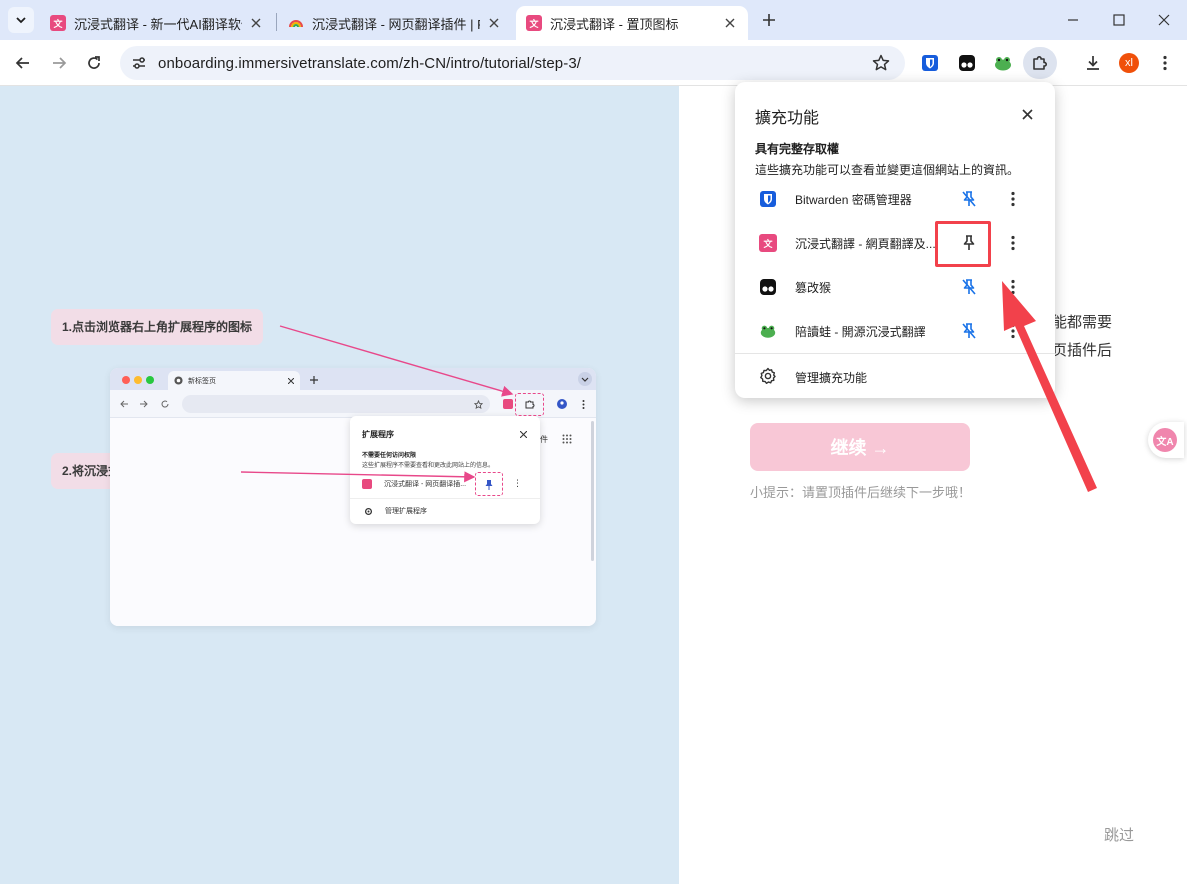 This screenshot has width=1187, height=884. What do you see at coordinates (614, 24) in the screenshot?
I see `tab-title: 沉浸式翻译 - 置顶图标` at bounding box center [614, 24].